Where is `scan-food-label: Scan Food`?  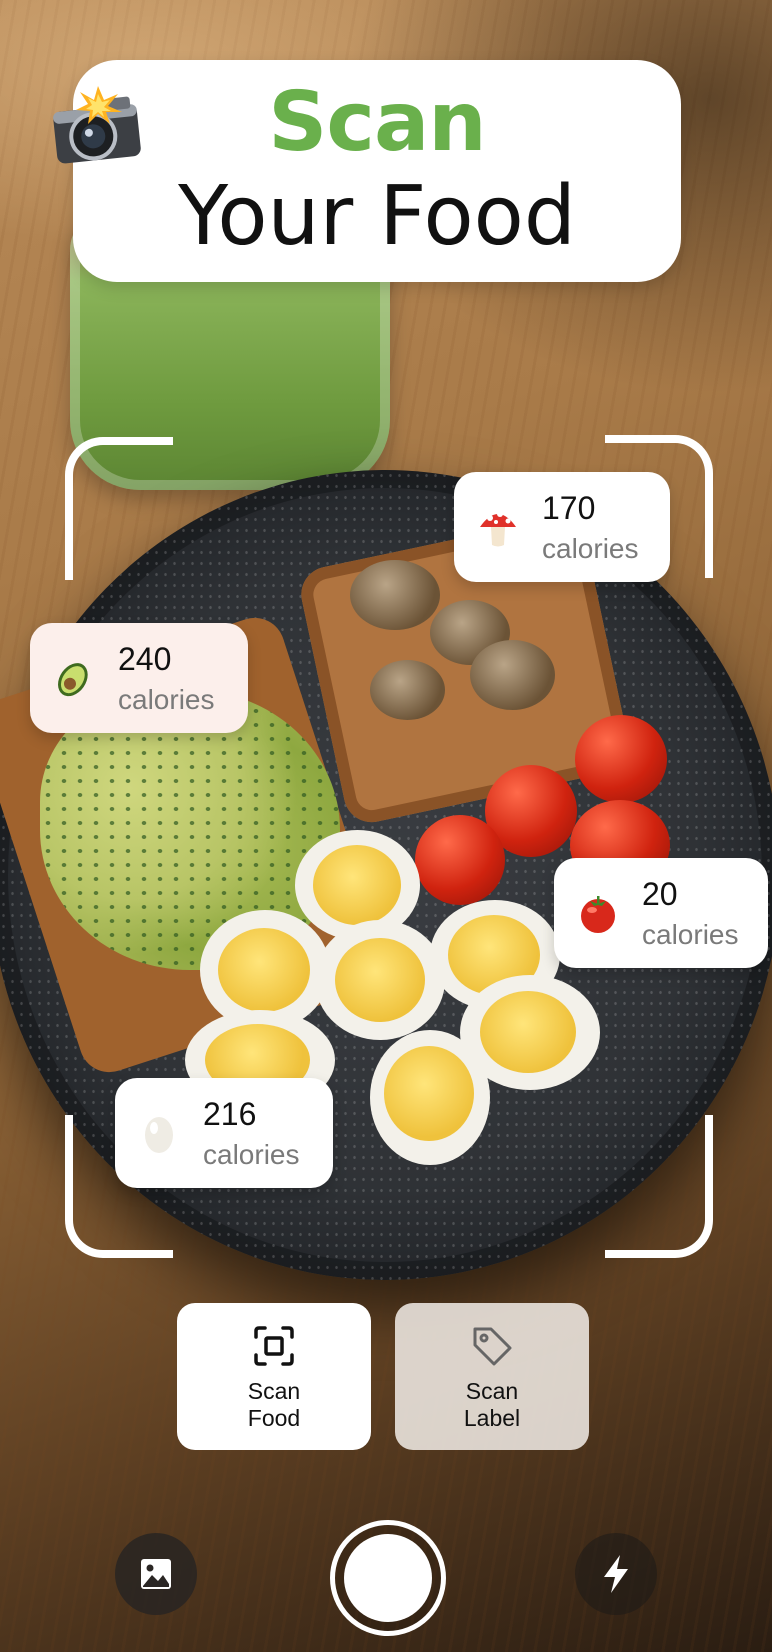
scan-food-label: Scan Food is located at coordinates (274, 1404).